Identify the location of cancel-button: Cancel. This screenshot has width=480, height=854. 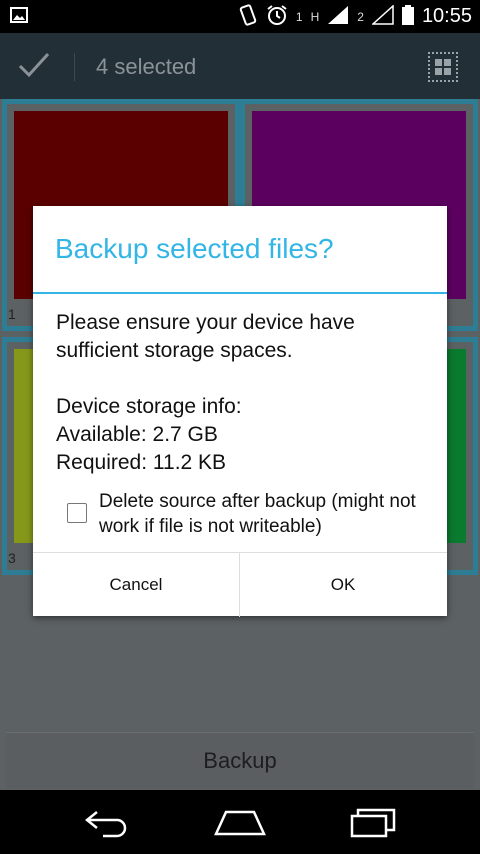
(136, 585).